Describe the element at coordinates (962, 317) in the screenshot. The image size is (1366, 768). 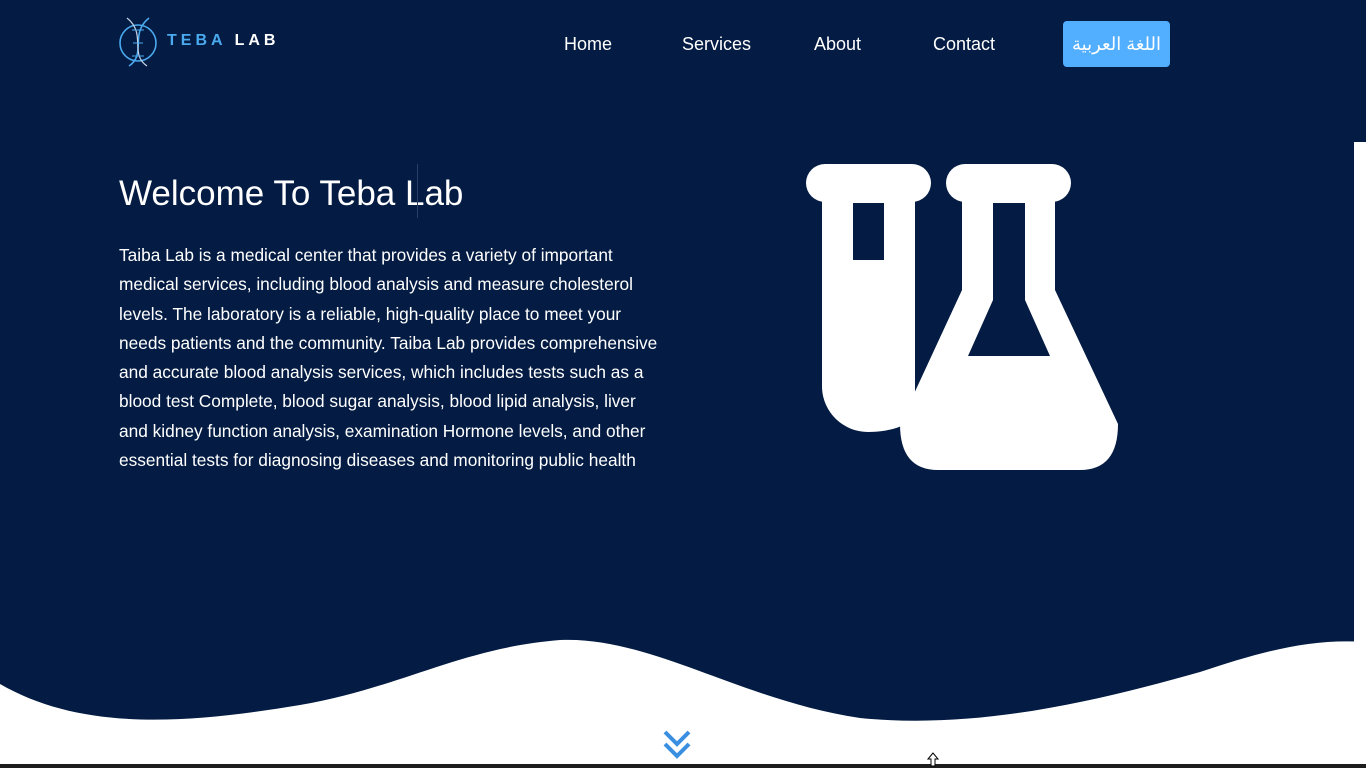
I see `flask-test-tube-icon` at that location.